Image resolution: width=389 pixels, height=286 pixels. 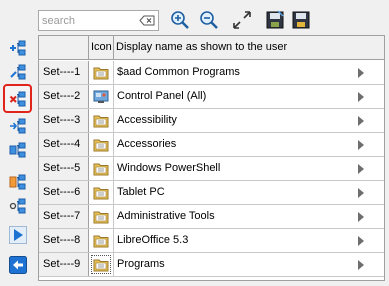 What do you see at coordinates (249, 264) in the screenshot?
I see `display-name-cell: Programs` at bounding box center [249, 264].